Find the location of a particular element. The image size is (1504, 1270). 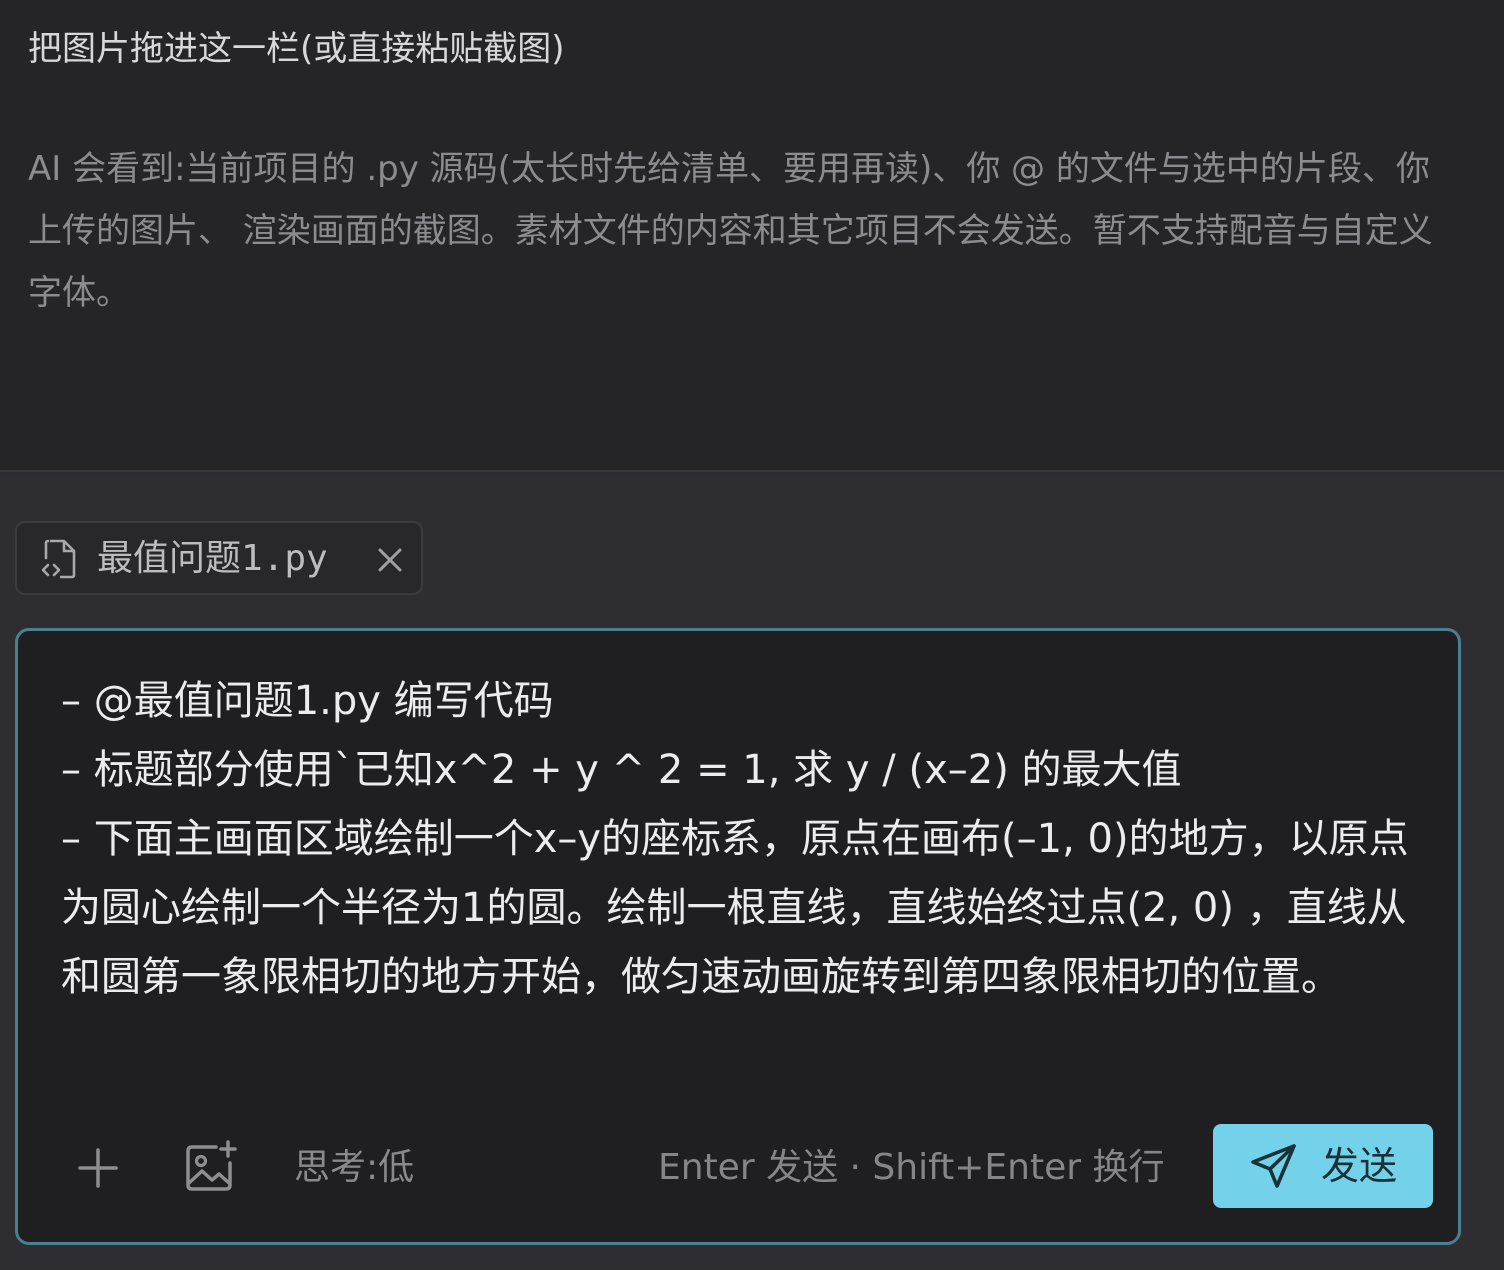

plus-icon is located at coordinates (98, 1168).